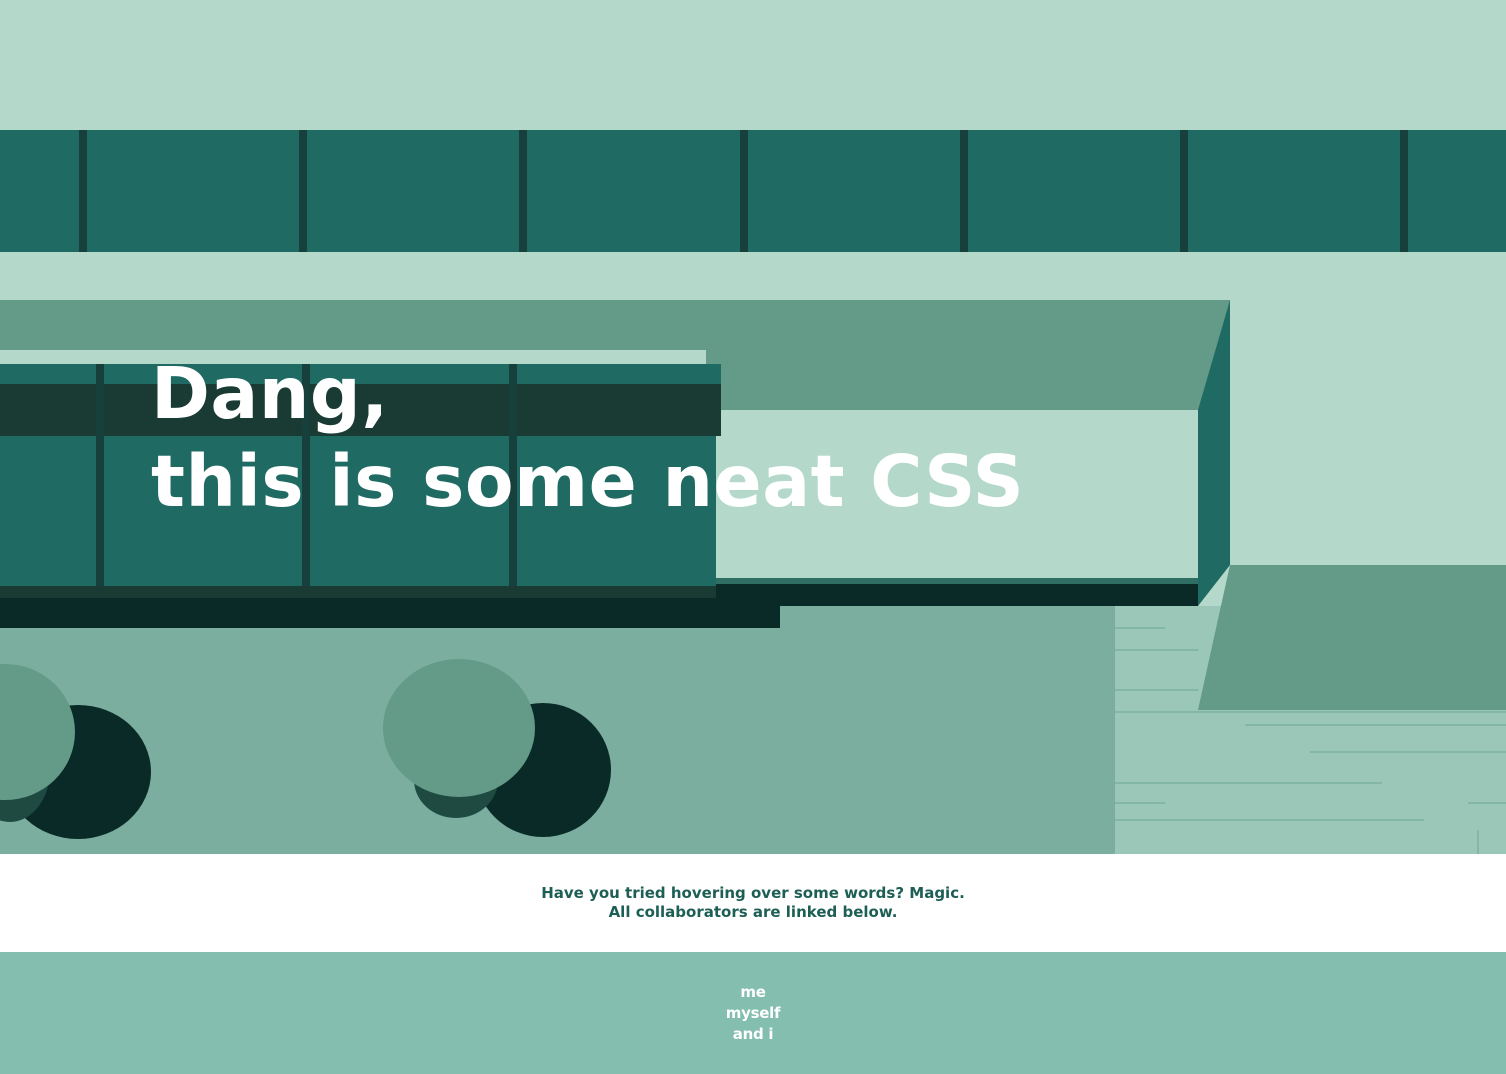  Describe the element at coordinates (753, 1034) in the screenshot. I see `collaborator-link-and-i: and i` at that location.